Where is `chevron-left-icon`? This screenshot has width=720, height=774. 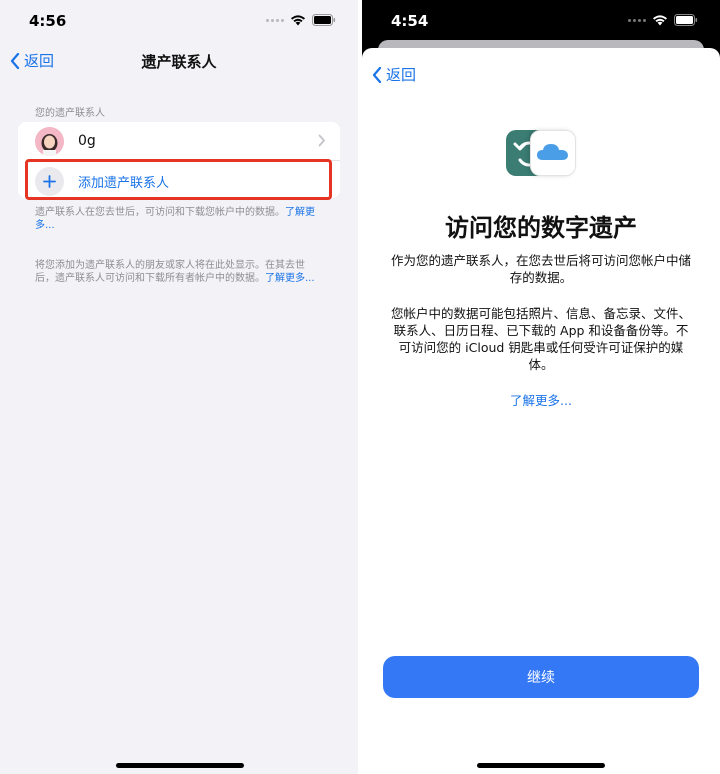
chevron-left-icon is located at coordinates (377, 74).